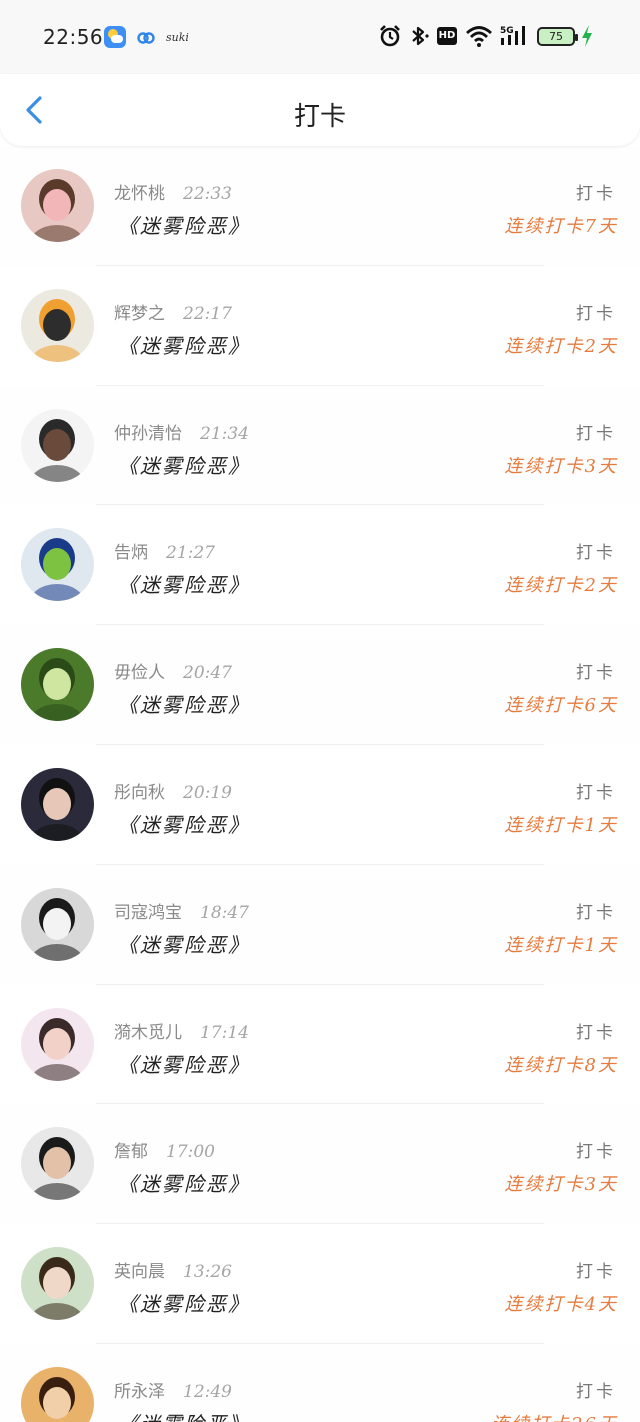  I want to click on user-name: 英向晨, so click(139, 1272).